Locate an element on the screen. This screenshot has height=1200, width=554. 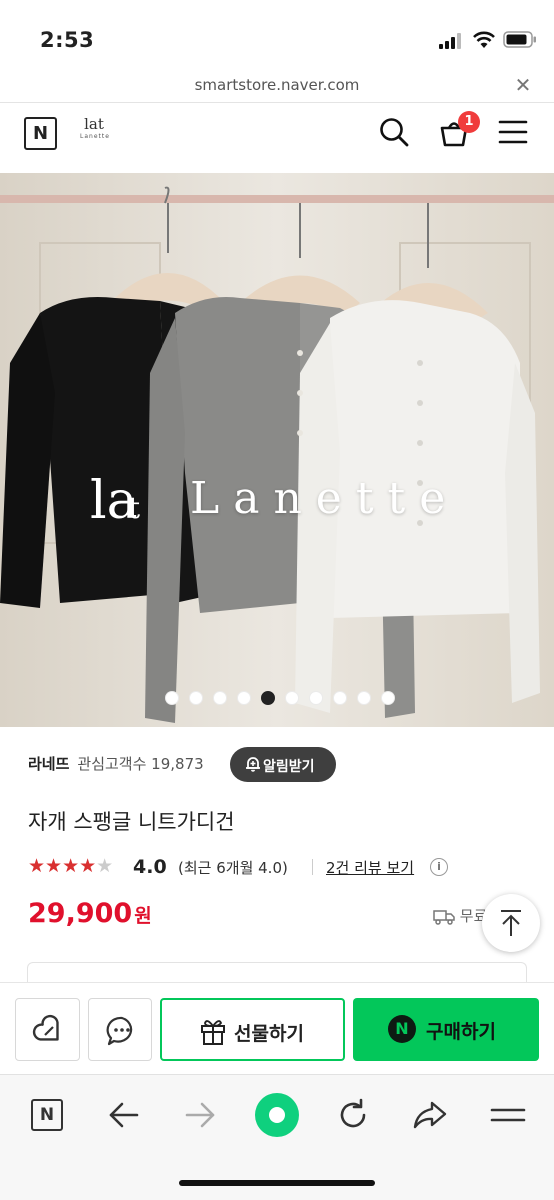
purchase-action-bar: 선물하기 N 구매하기 is located at coordinates (277, 1028).